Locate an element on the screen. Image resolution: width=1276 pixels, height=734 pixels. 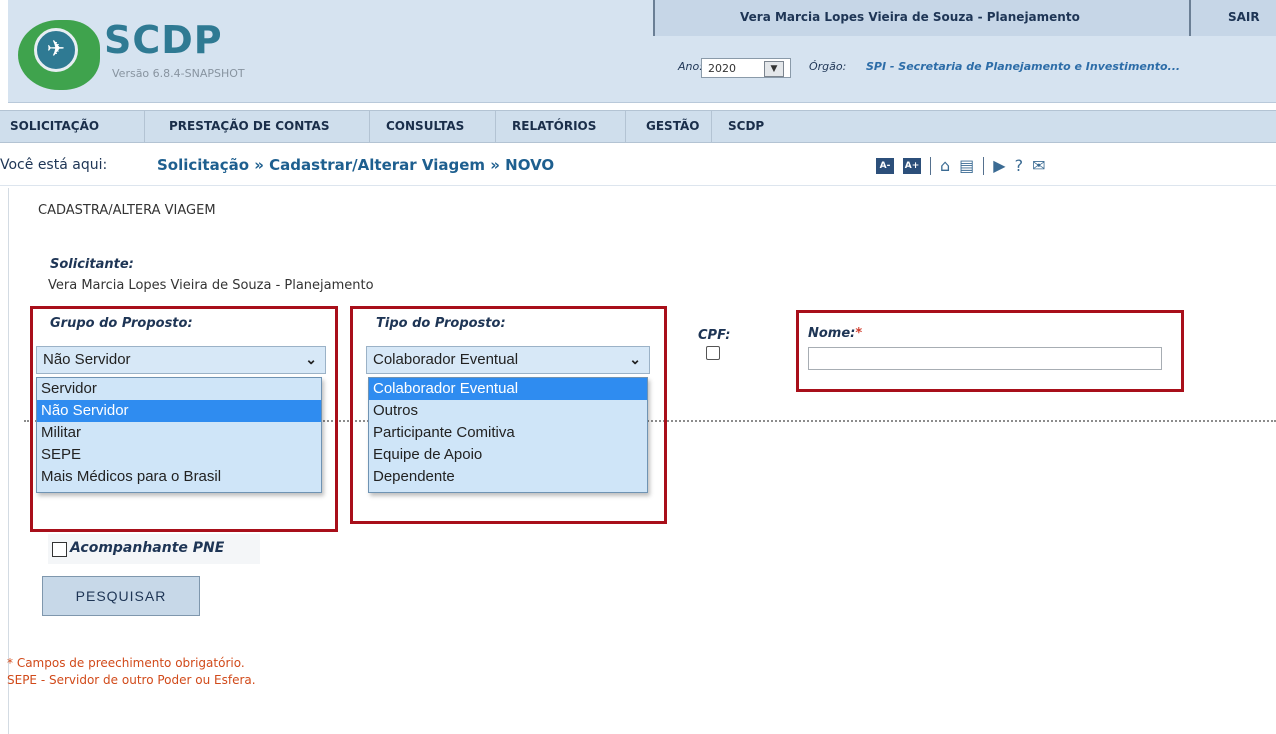
grupo-selected-value: Não Servidor is located at coordinates (87, 359).